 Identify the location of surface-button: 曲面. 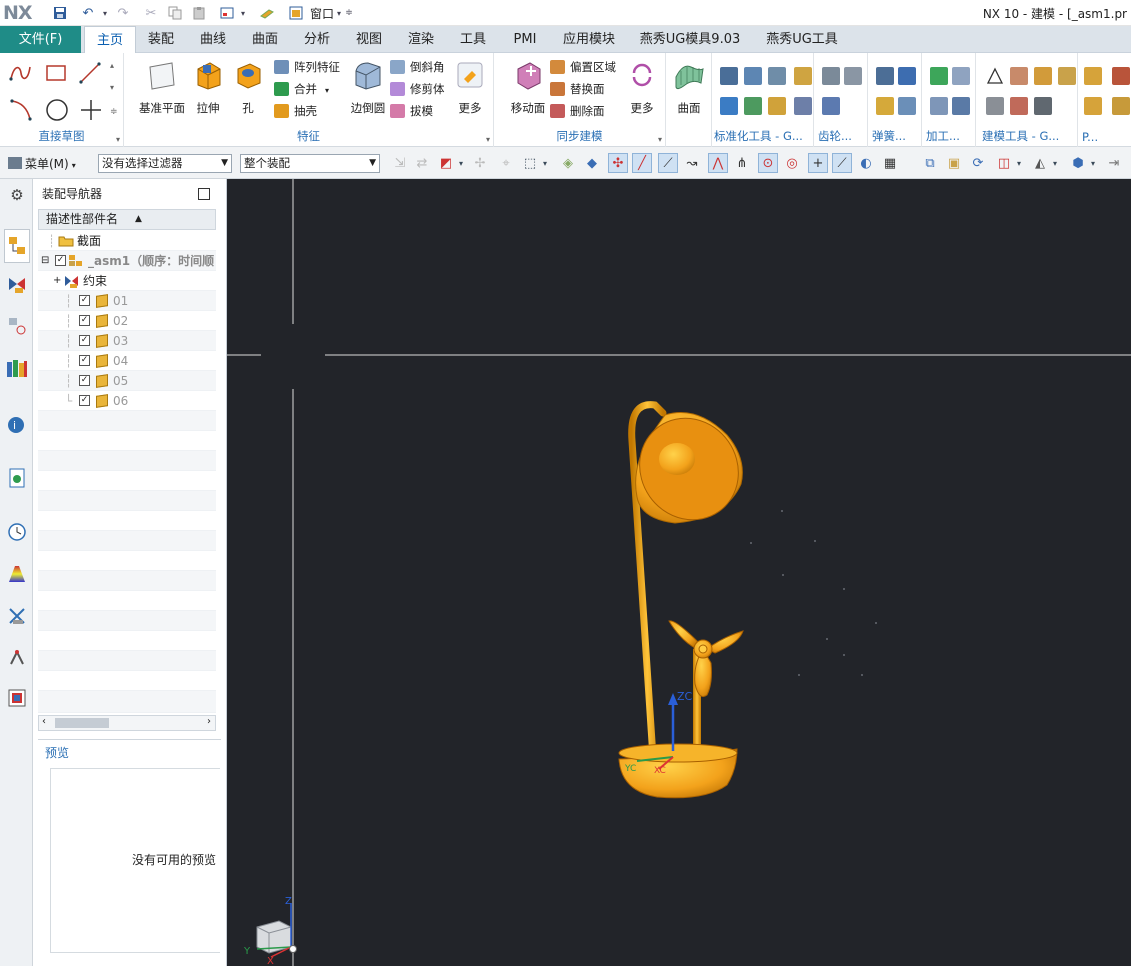
(689, 87).